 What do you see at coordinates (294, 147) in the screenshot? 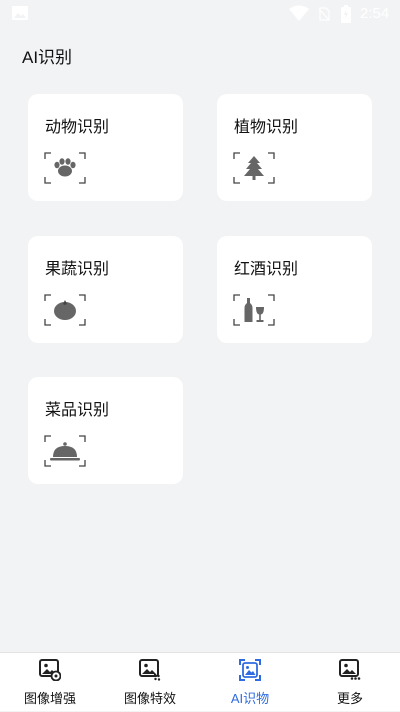
I see `card-plant-recognition: 植物识别` at bounding box center [294, 147].